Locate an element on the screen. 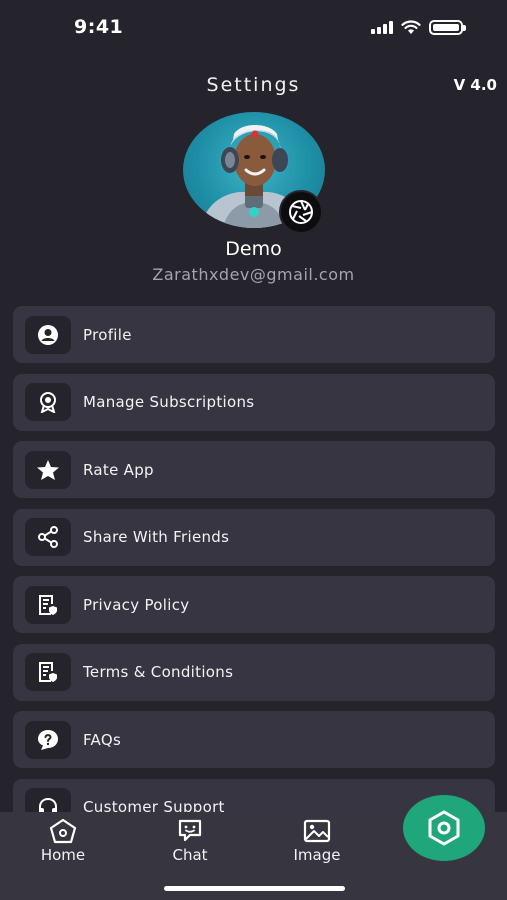  question-bubble-icon is located at coordinates (48, 739).